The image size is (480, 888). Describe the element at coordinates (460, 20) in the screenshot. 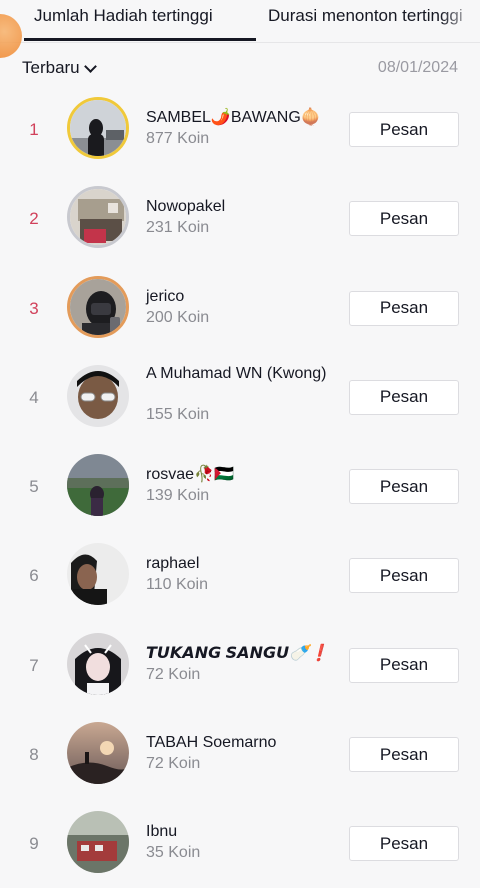

I see `tab-fade-overlay` at that location.